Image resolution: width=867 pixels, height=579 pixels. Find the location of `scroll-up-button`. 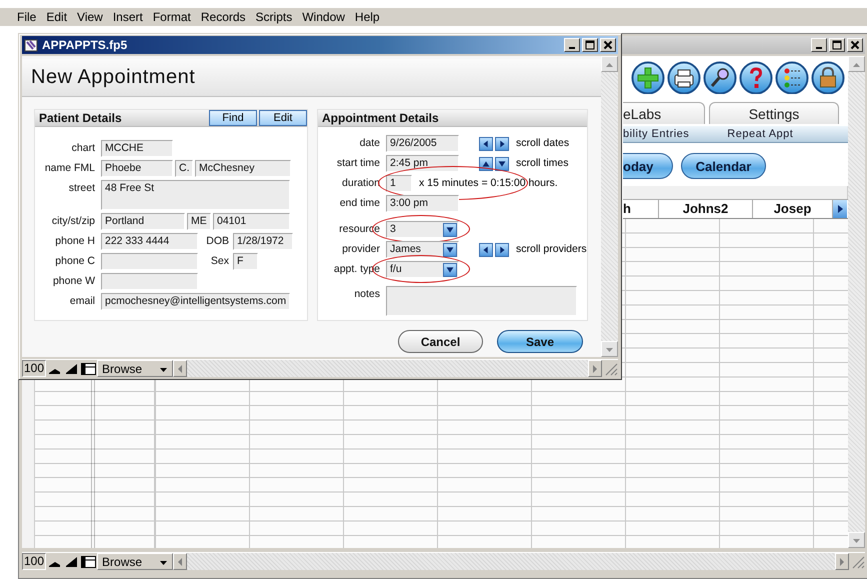

scroll-up-button is located at coordinates (486, 163).